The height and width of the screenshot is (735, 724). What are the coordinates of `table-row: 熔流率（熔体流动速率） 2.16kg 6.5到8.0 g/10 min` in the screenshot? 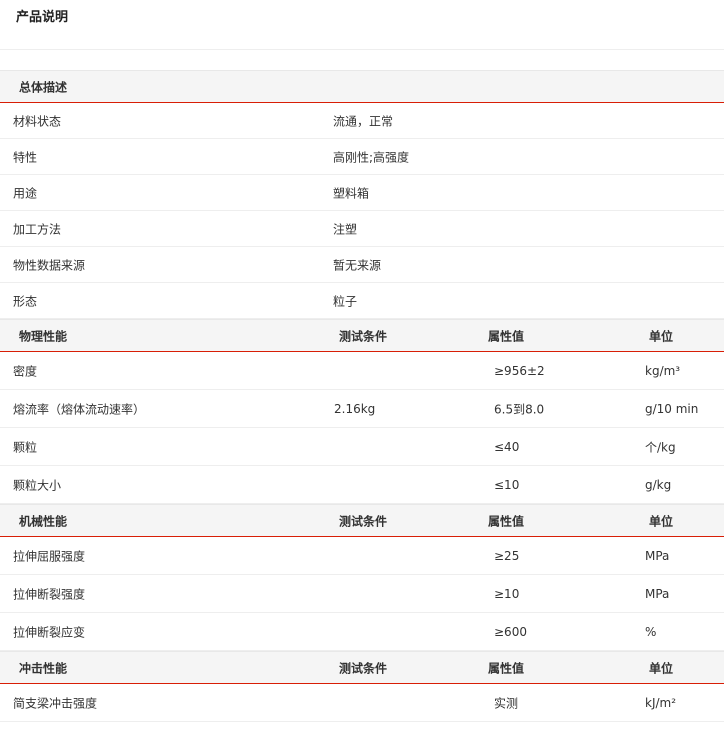 It's located at (362, 409).